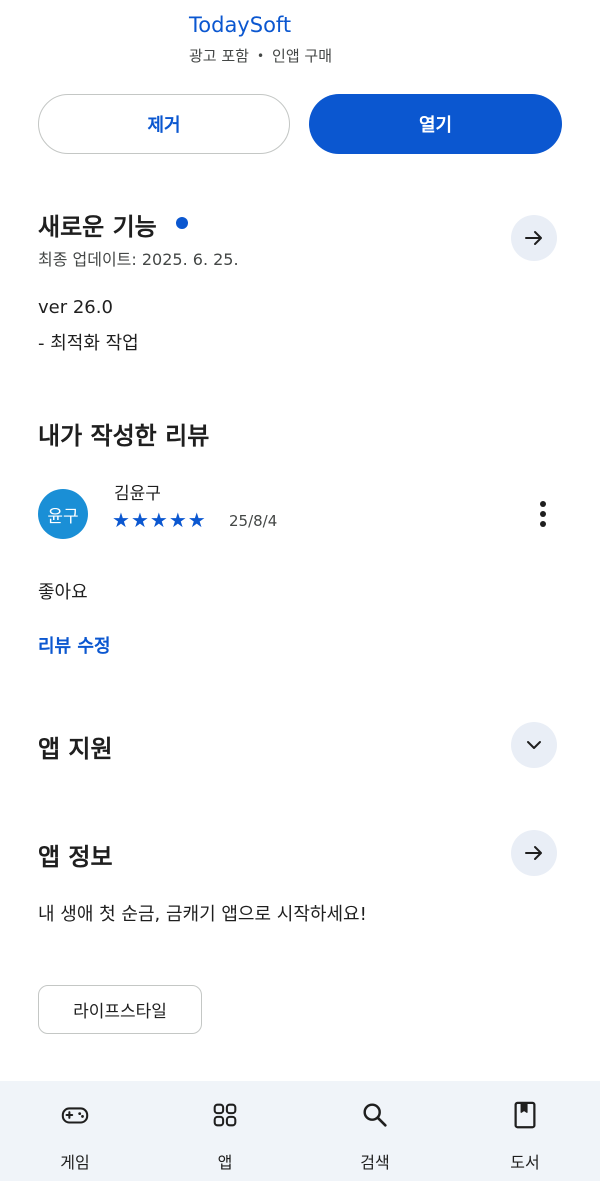 This screenshot has width=600, height=1181. What do you see at coordinates (97, 227) in the screenshot?
I see `whats-new-title: 새로운 기능` at bounding box center [97, 227].